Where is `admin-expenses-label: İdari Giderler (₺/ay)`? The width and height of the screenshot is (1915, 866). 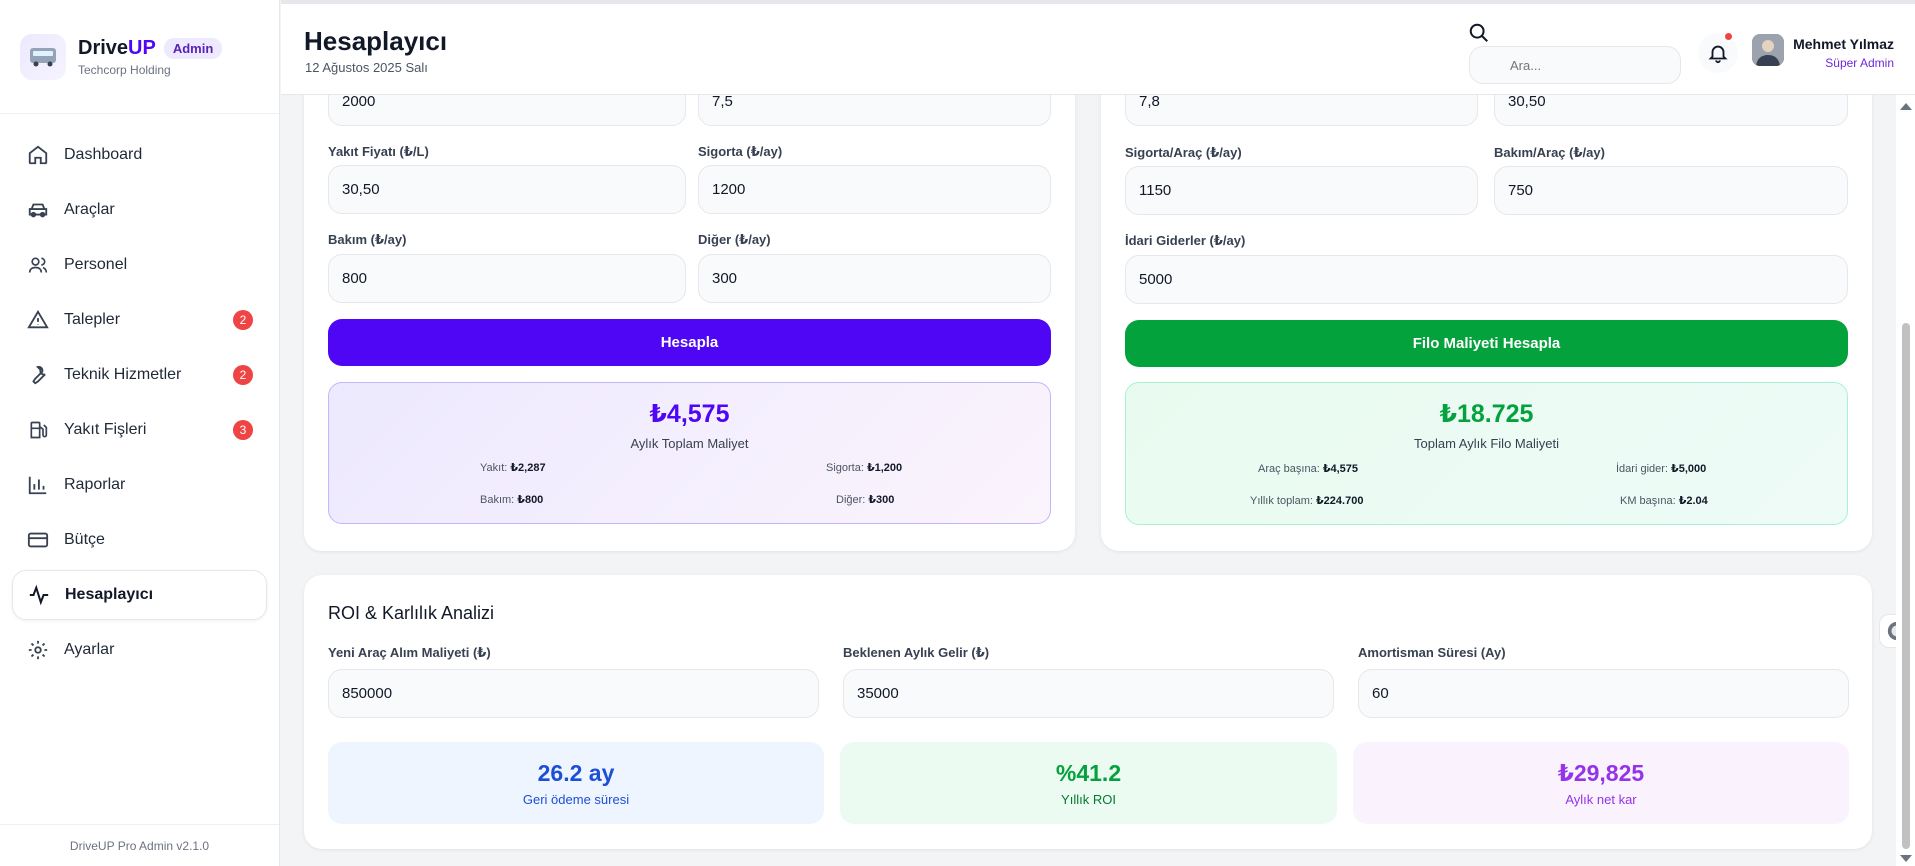 admin-expenses-label: İdari Giderler (₺/ay) is located at coordinates (1185, 240).